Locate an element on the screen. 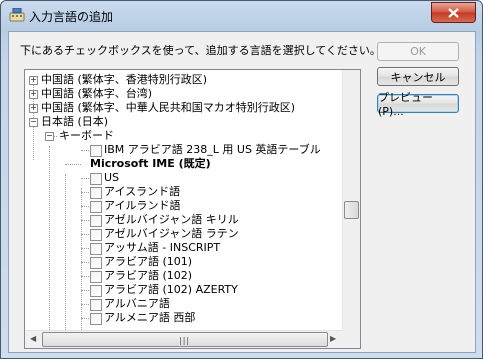 The height and width of the screenshot is (359, 483). scroll-left-arrow-icon: ◀ is located at coordinates (33, 338).